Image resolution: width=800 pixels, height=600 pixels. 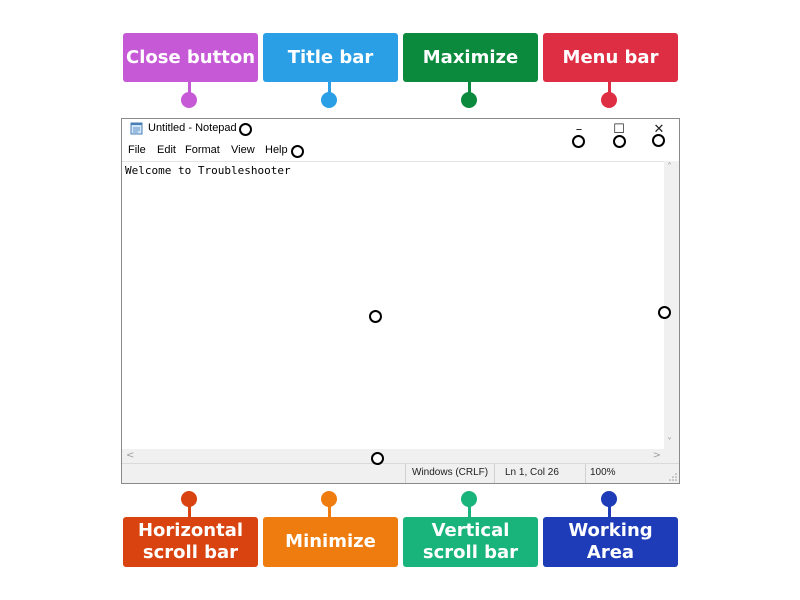 What do you see at coordinates (669, 442) in the screenshot?
I see `scroll-down-icon: ˅` at bounding box center [669, 442].